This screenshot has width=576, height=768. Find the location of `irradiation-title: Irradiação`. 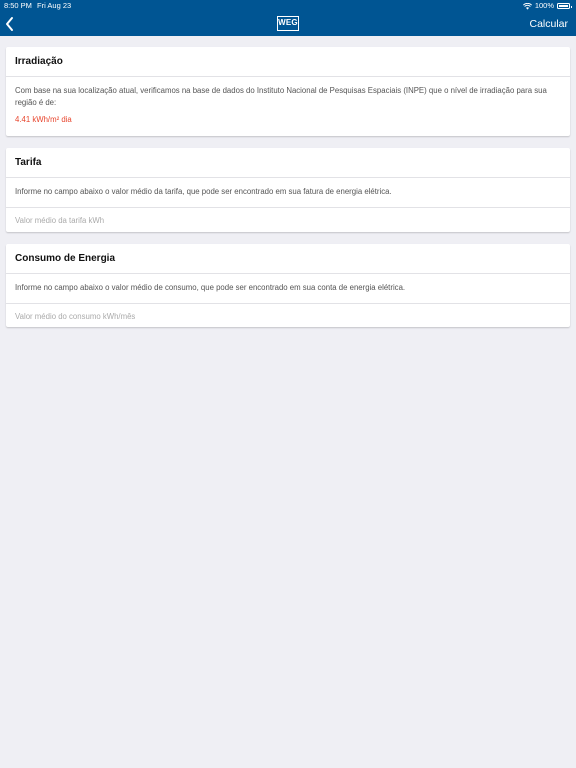

irradiation-title: Irradiação is located at coordinates (288, 62).